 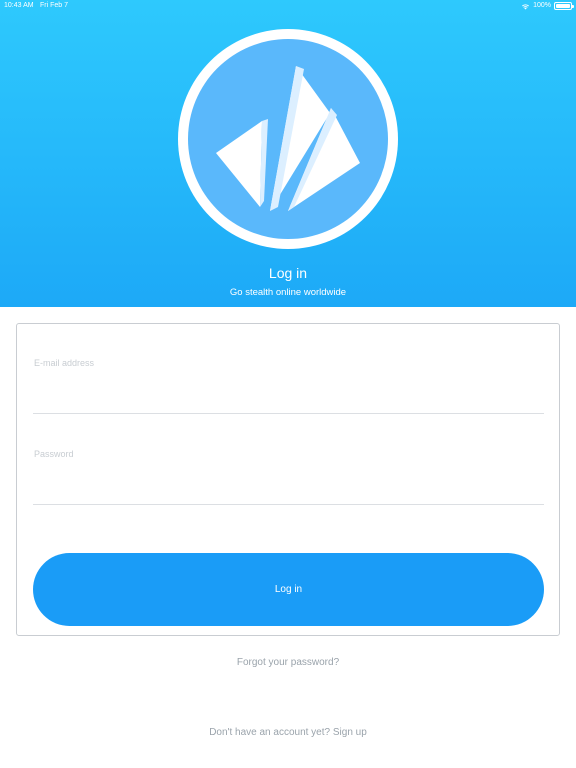 I want to click on status-date: Fri Feb 7, so click(x=54, y=5).